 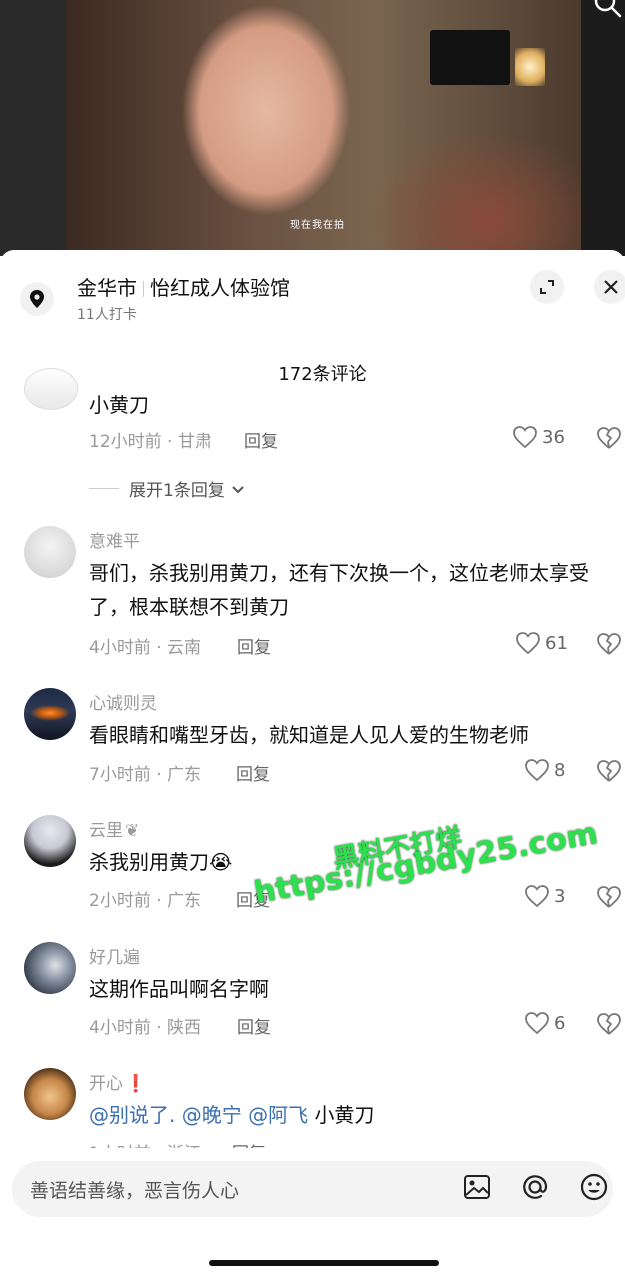 I want to click on comment-text: 哥们，杀我别用黄刀，还有下次换一个，这位老师太享受了，根本联想不到黄刀, so click(x=339, y=590).